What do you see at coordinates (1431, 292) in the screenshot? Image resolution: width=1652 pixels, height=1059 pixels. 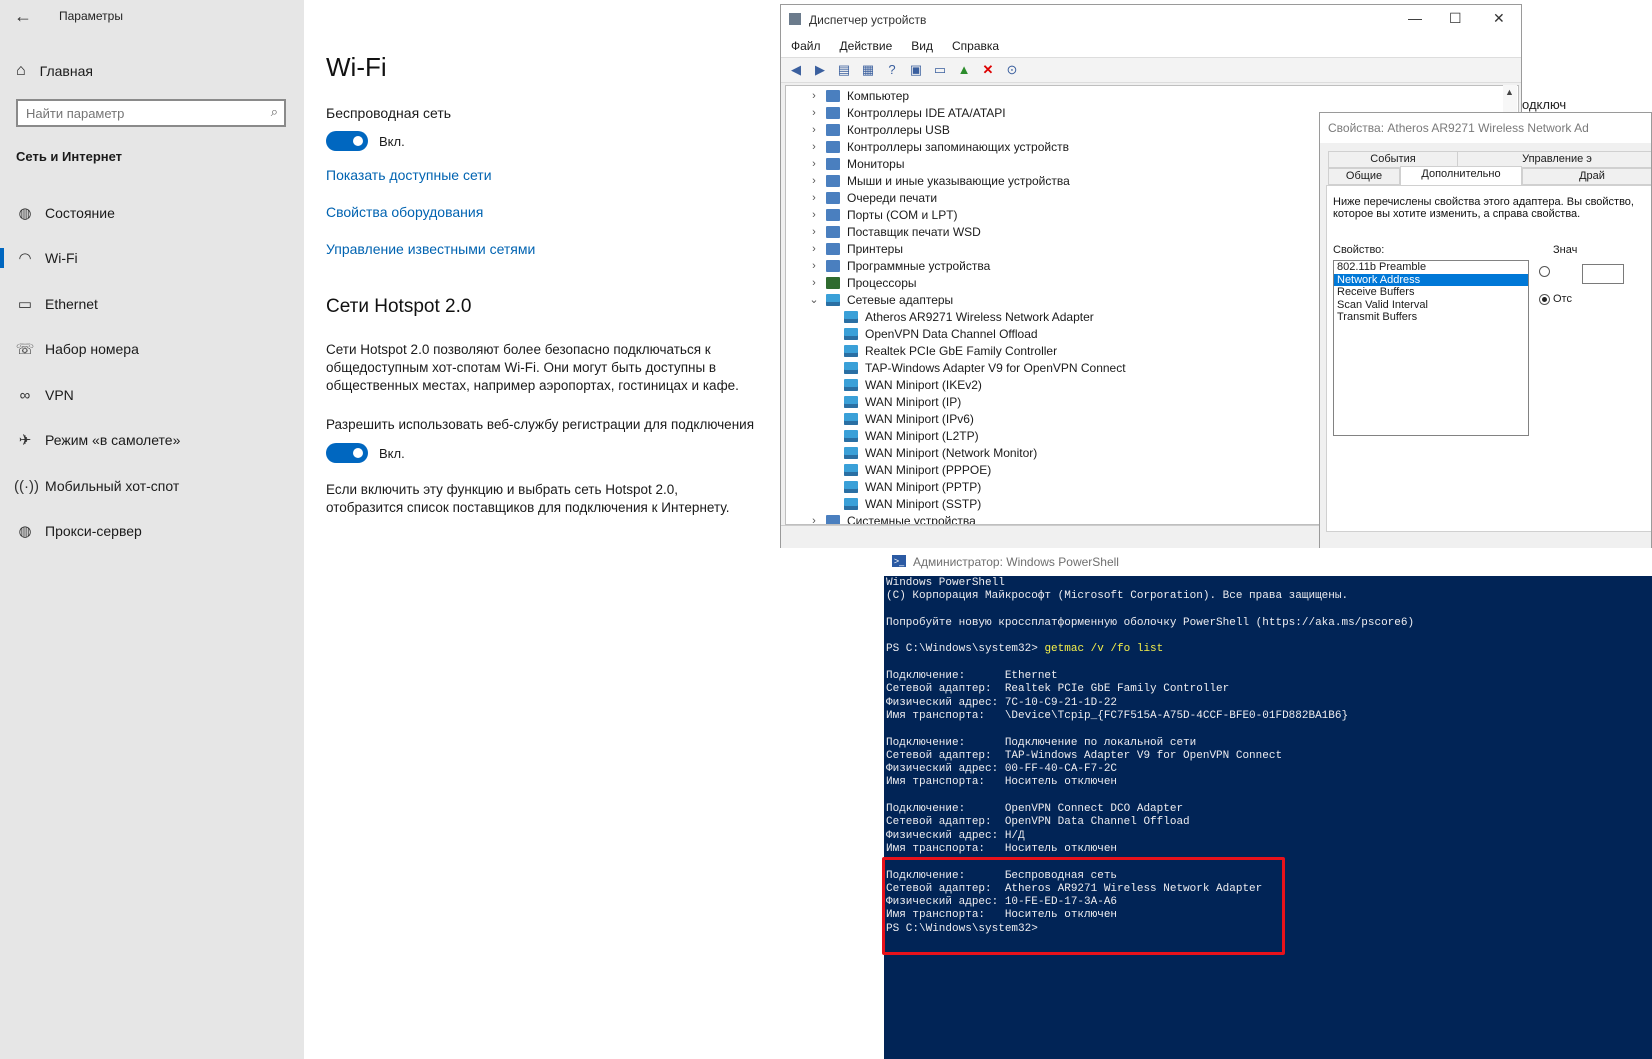 I see `list-item: Receive Buffers` at bounding box center [1431, 292].